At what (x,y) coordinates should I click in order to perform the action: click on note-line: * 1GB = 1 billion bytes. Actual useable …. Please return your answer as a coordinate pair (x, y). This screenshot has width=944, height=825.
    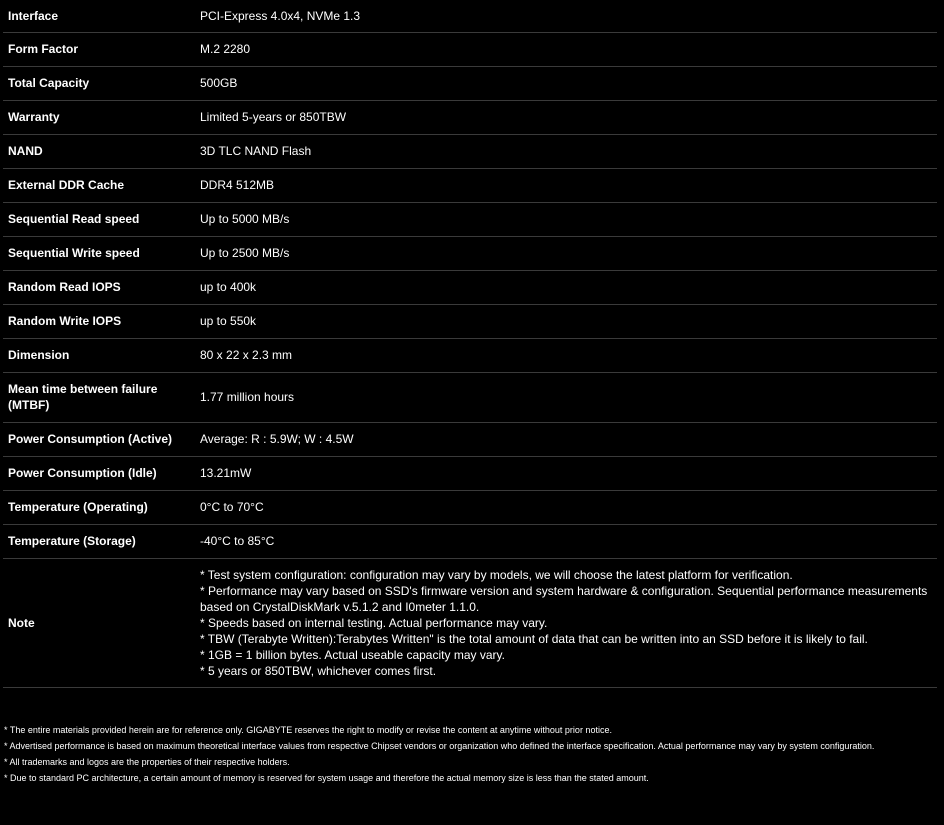
    Looking at the image, I should click on (352, 654).